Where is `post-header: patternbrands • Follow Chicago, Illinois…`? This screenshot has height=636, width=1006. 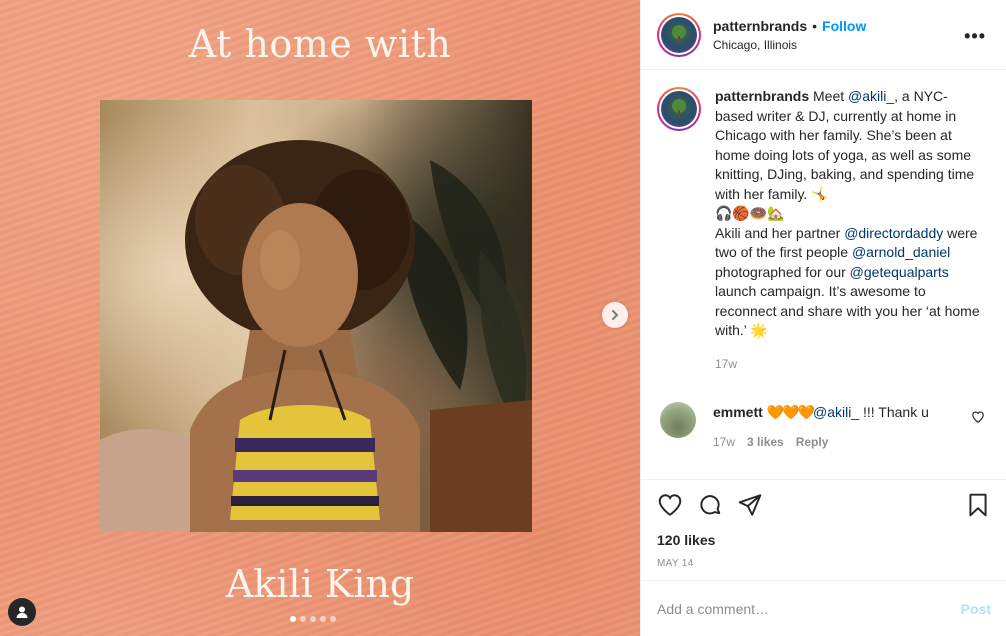
post-header: patternbrands • Follow Chicago, Illinois… is located at coordinates (823, 35).